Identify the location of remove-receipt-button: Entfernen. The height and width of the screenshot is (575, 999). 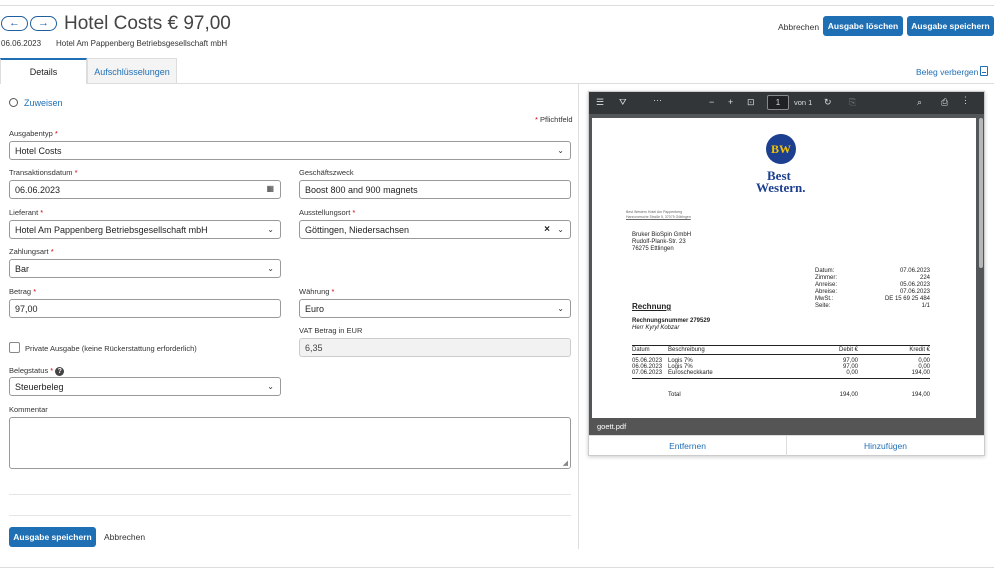
(688, 446).